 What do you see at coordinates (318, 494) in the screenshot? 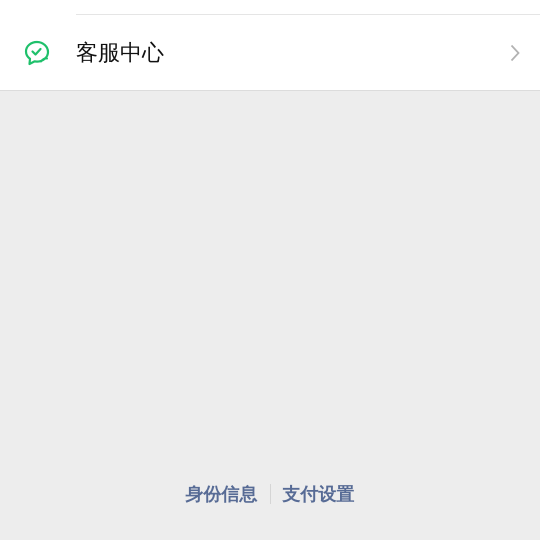
I see `footer-link: 支付设置` at bounding box center [318, 494].